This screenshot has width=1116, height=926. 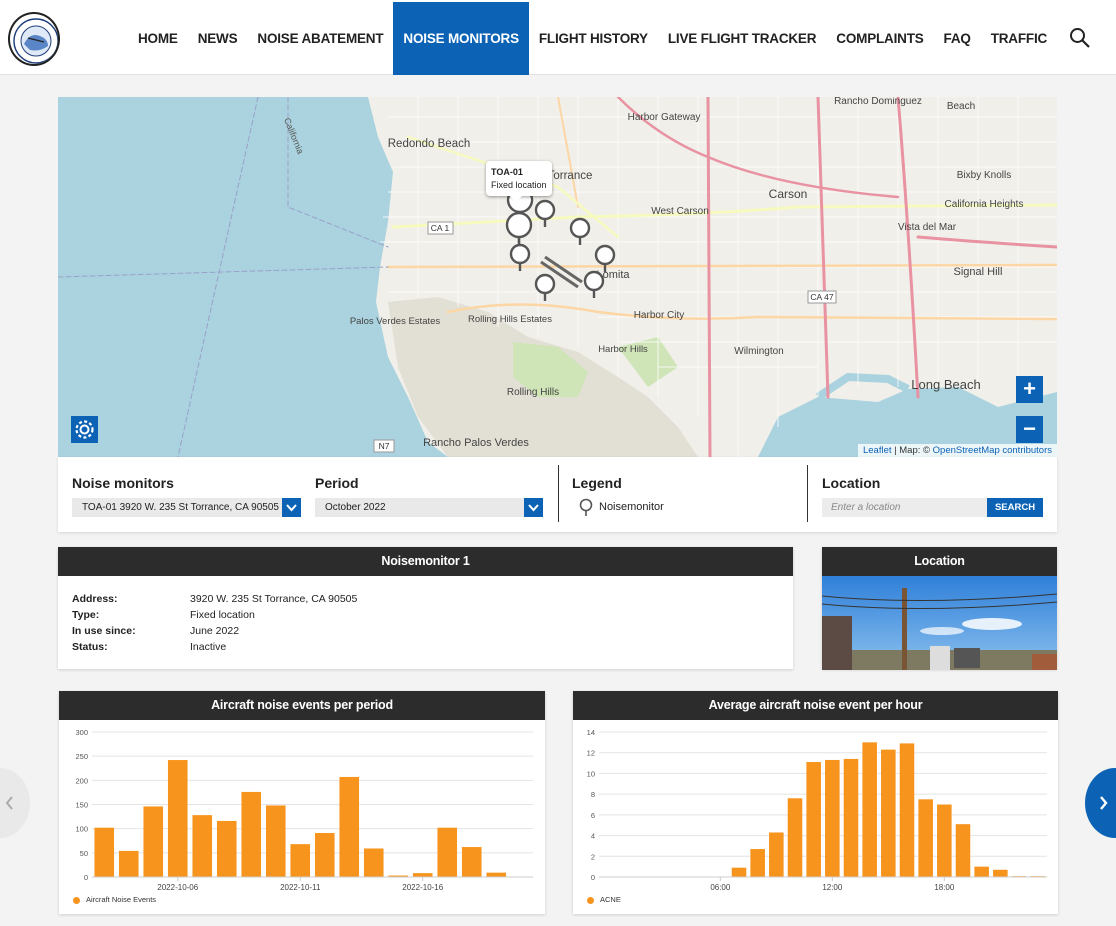 I want to click on nav-noise-abatement: NOISE ABATEMENT, so click(x=320, y=38).